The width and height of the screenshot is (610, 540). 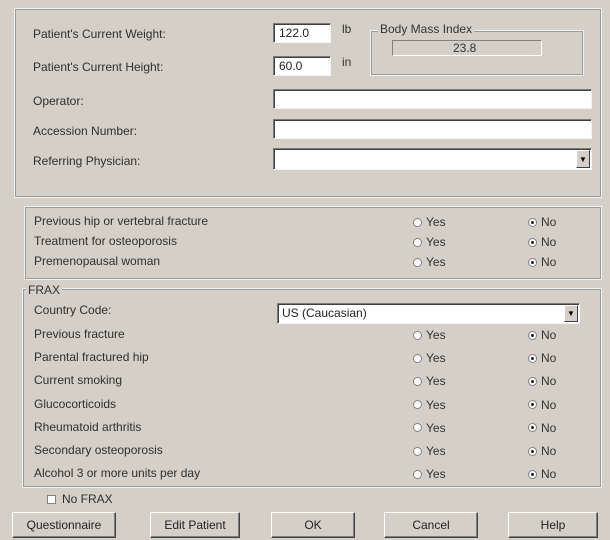 I want to click on country-code-combo: US (Caucasian) ▼, so click(x=428, y=313).